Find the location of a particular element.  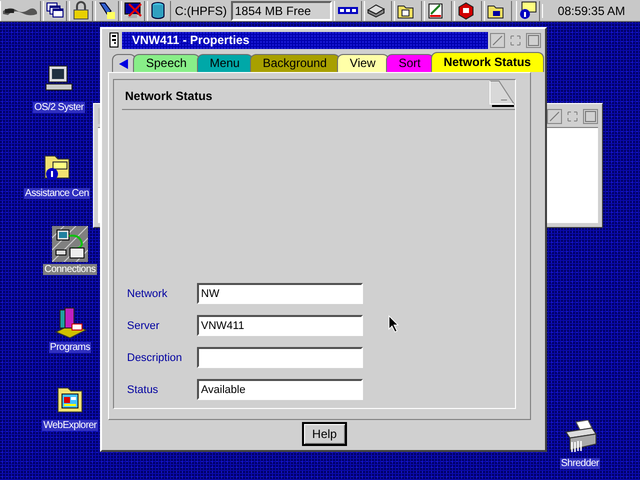

tab: Menu is located at coordinates (224, 63).